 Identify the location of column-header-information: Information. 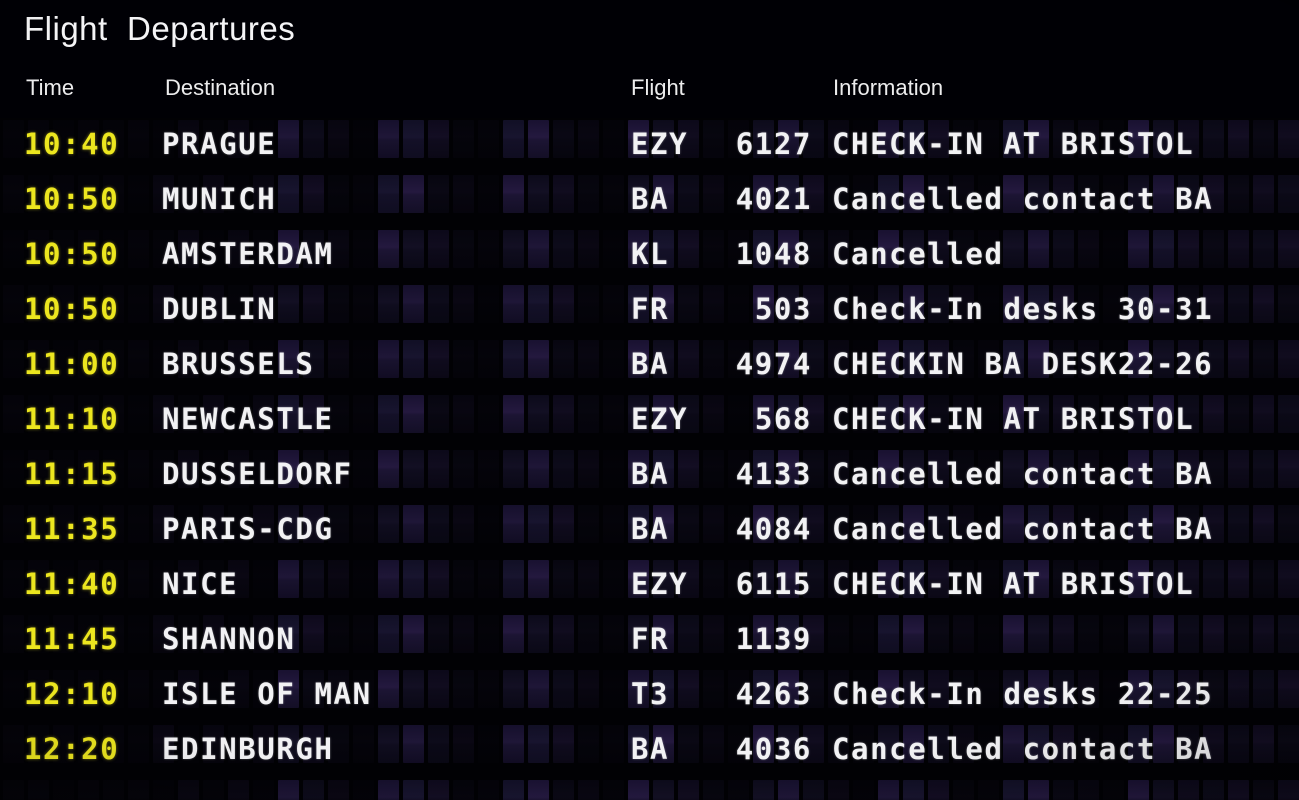
(888, 87).